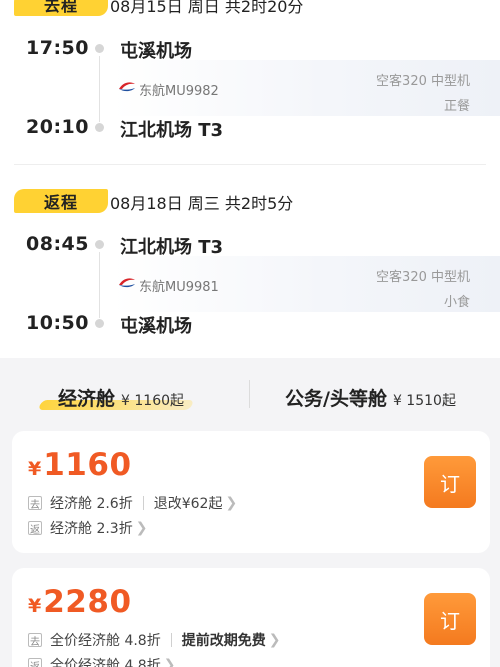 This screenshot has width=500, height=667. I want to click on return-depart-time: 08:45, so click(57, 244).